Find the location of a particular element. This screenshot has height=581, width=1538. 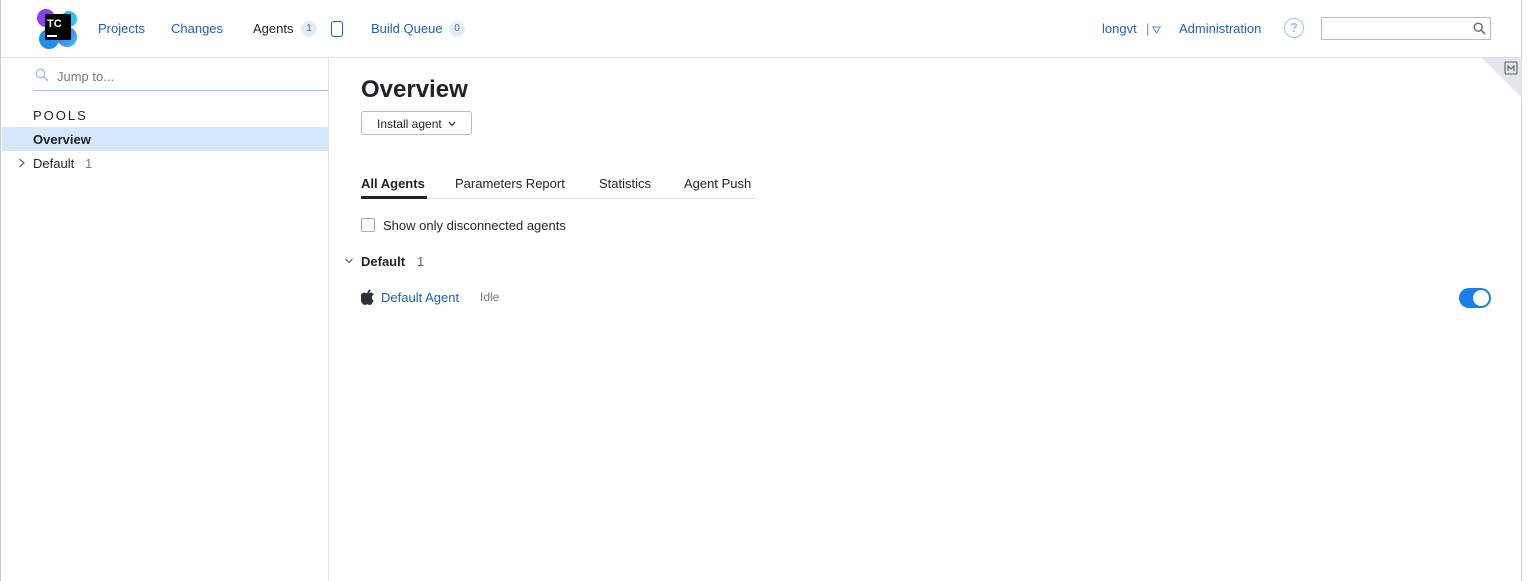

tab-statistics: Statistics is located at coordinates (625, 183).